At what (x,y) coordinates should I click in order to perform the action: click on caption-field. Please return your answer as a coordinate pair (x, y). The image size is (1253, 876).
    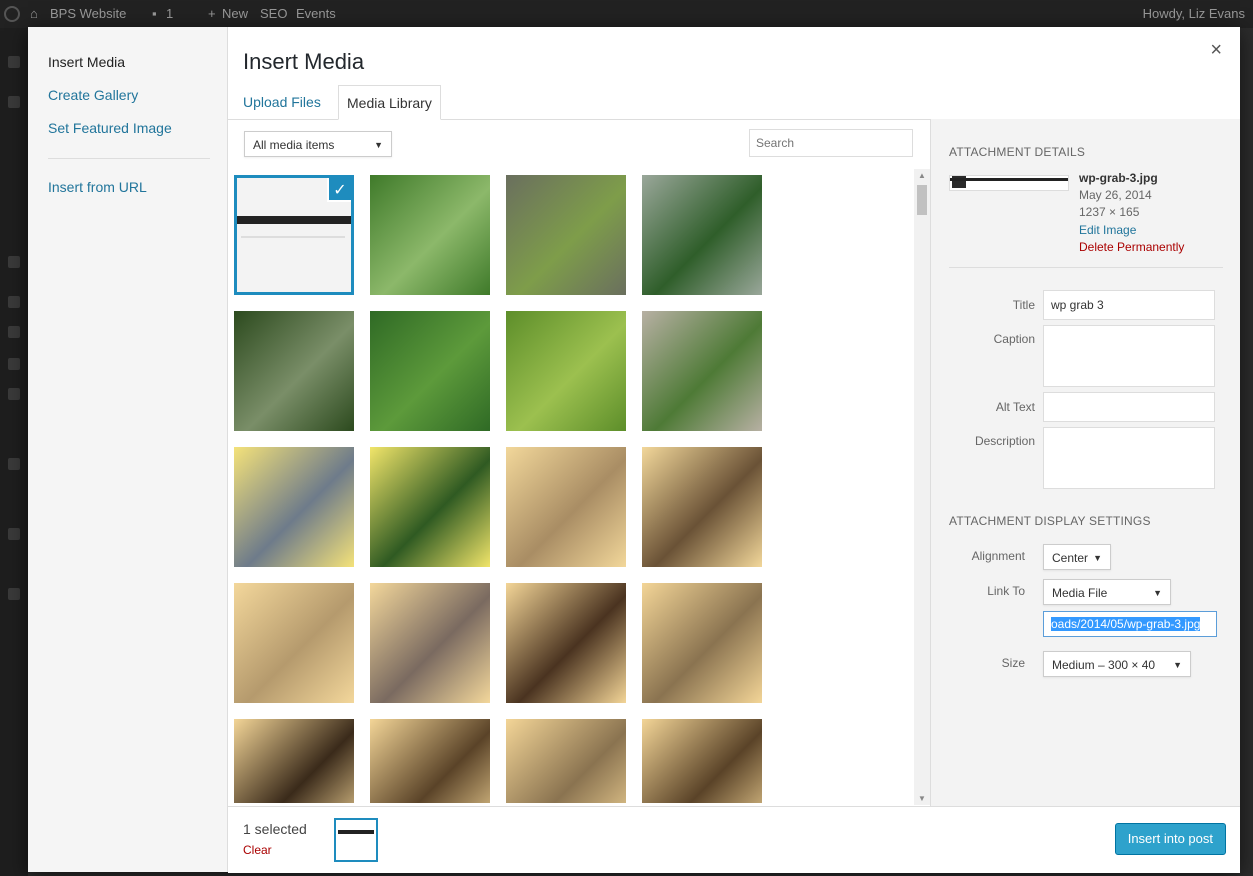
    Looking at the image, I should click on (1129, 356).